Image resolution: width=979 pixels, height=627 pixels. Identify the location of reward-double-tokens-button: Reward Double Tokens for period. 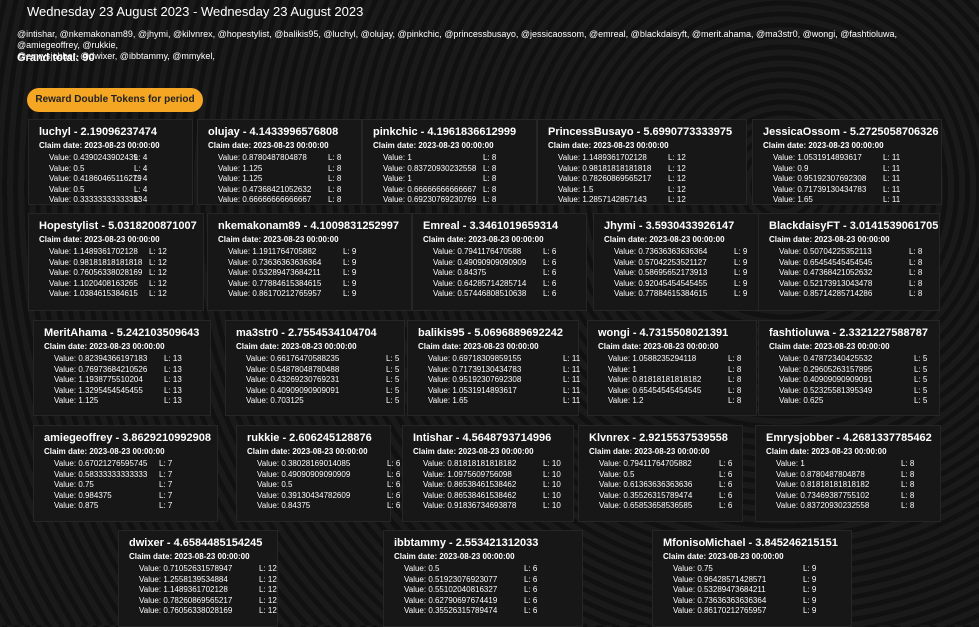
(115, 100).